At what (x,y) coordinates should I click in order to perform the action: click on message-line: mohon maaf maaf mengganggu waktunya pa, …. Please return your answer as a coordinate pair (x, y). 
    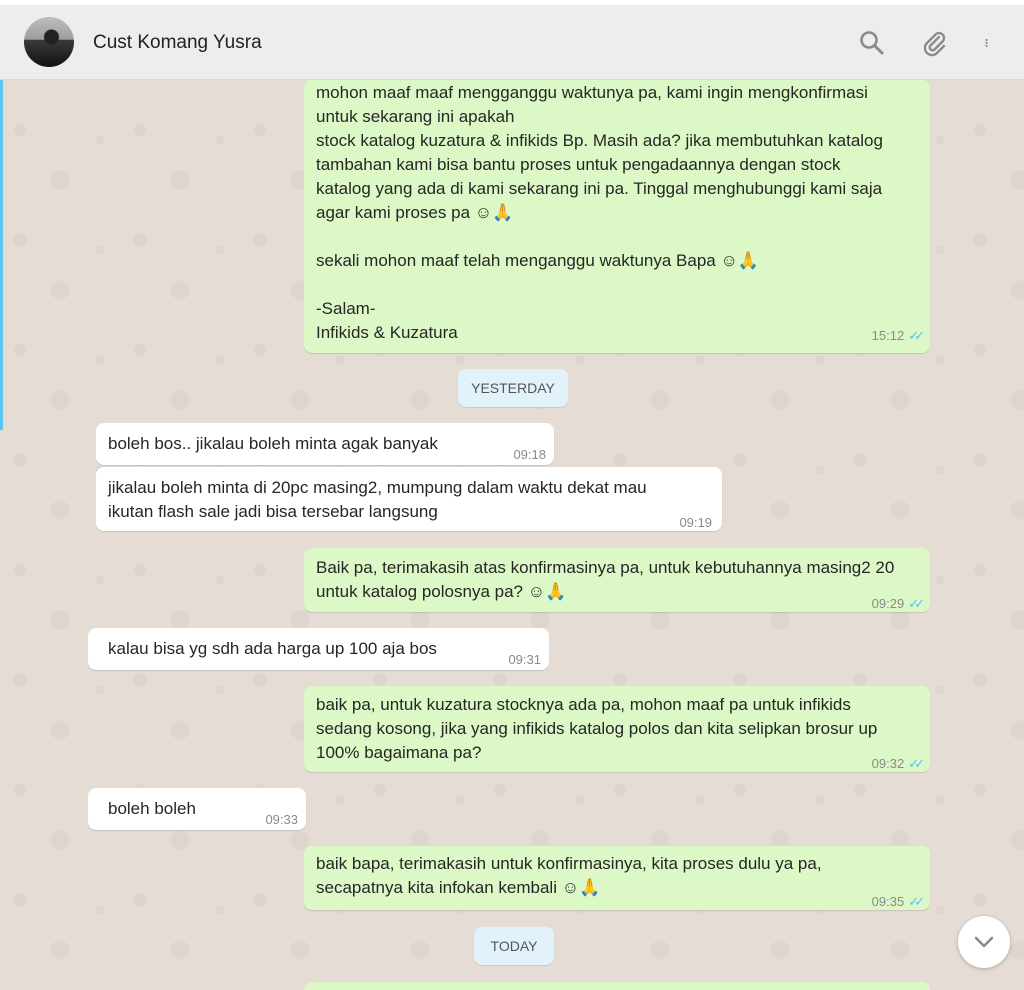
    Looking at the image, I should click on (592, 92).